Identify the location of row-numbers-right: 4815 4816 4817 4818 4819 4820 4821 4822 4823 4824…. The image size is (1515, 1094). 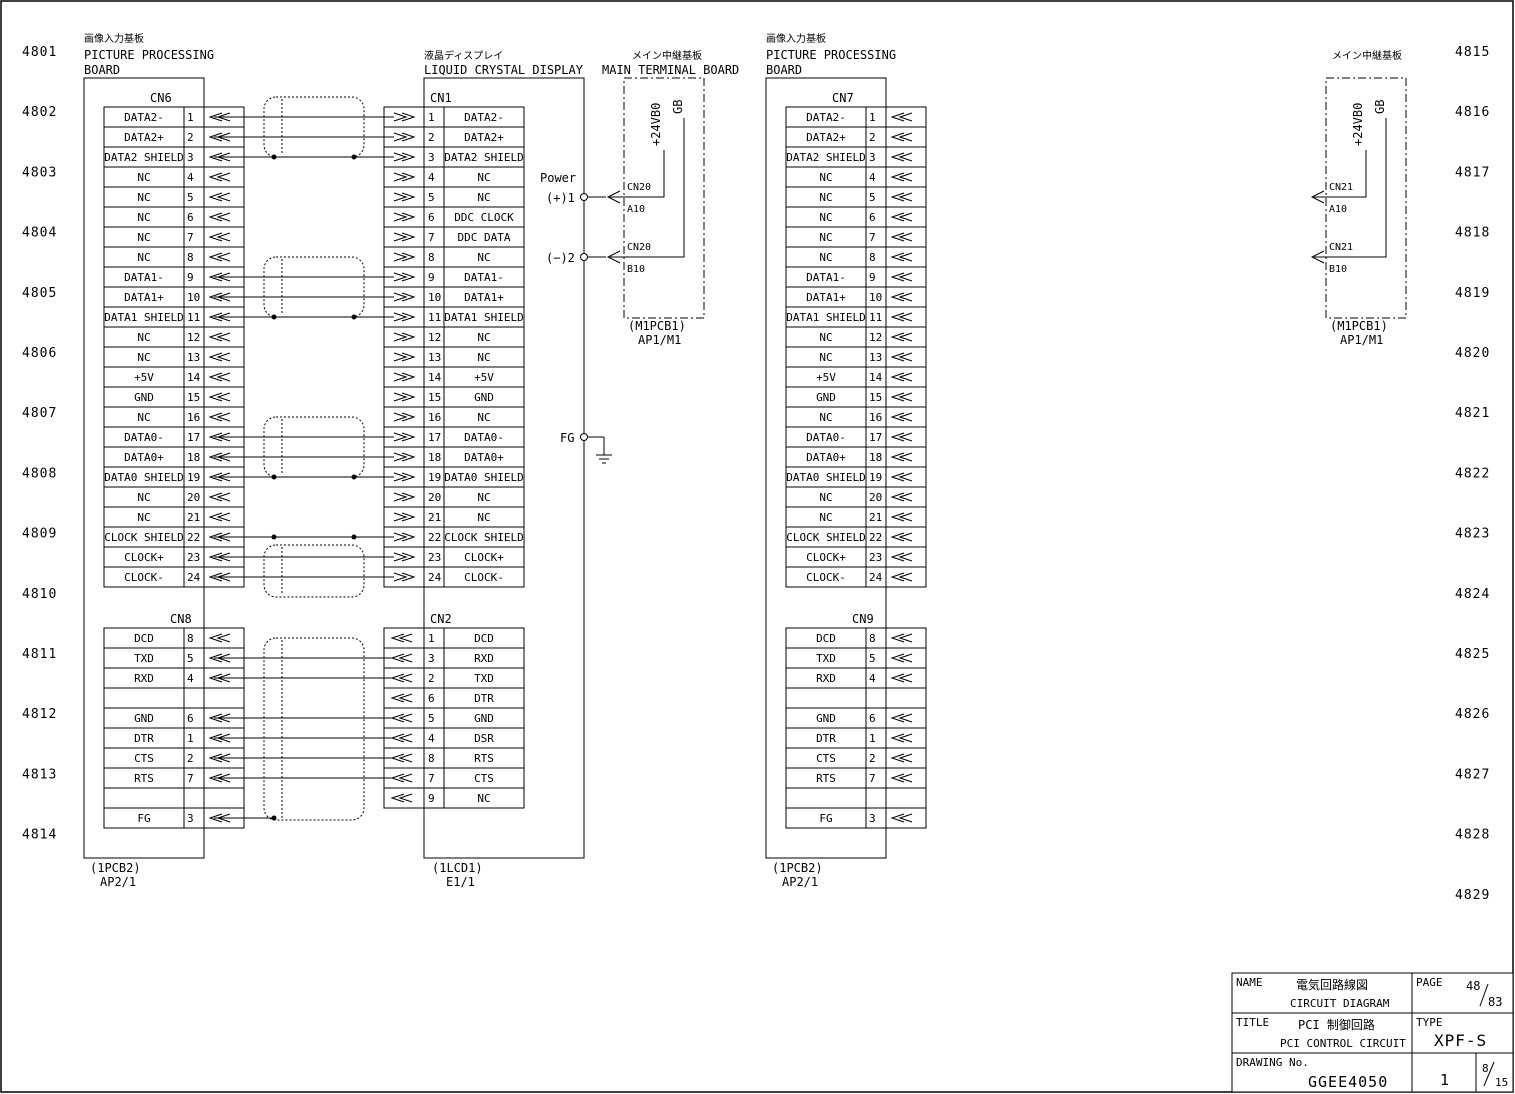
(1472, 474).